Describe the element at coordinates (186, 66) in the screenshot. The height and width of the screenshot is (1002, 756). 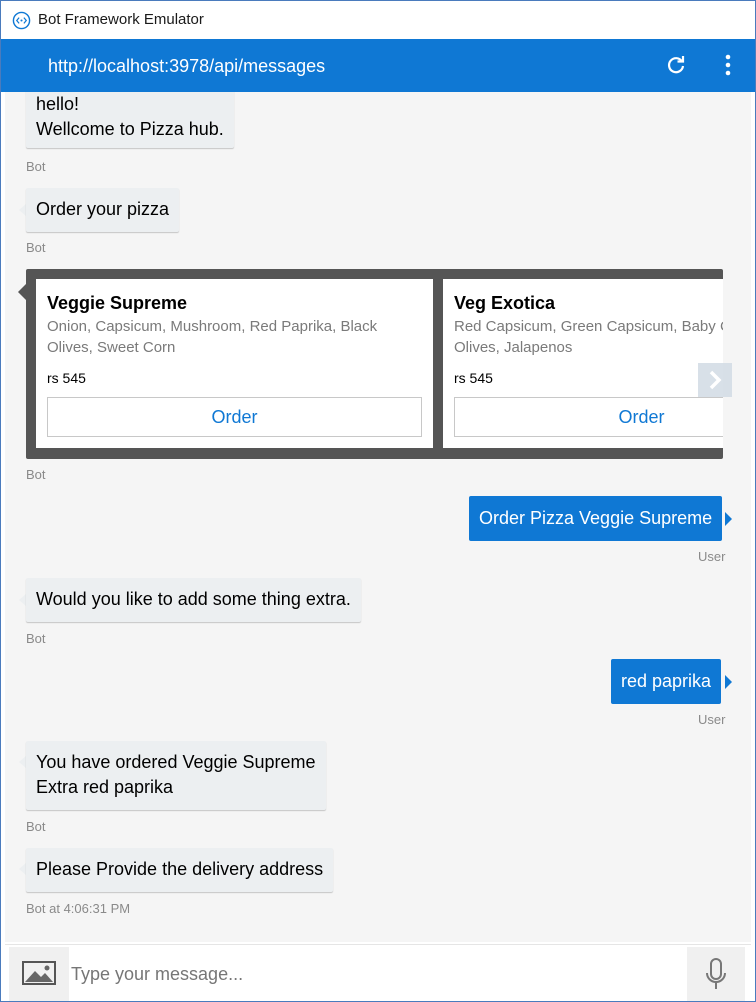
I see `endpoint-url: http://localhost:3978/api/messages` at that location.